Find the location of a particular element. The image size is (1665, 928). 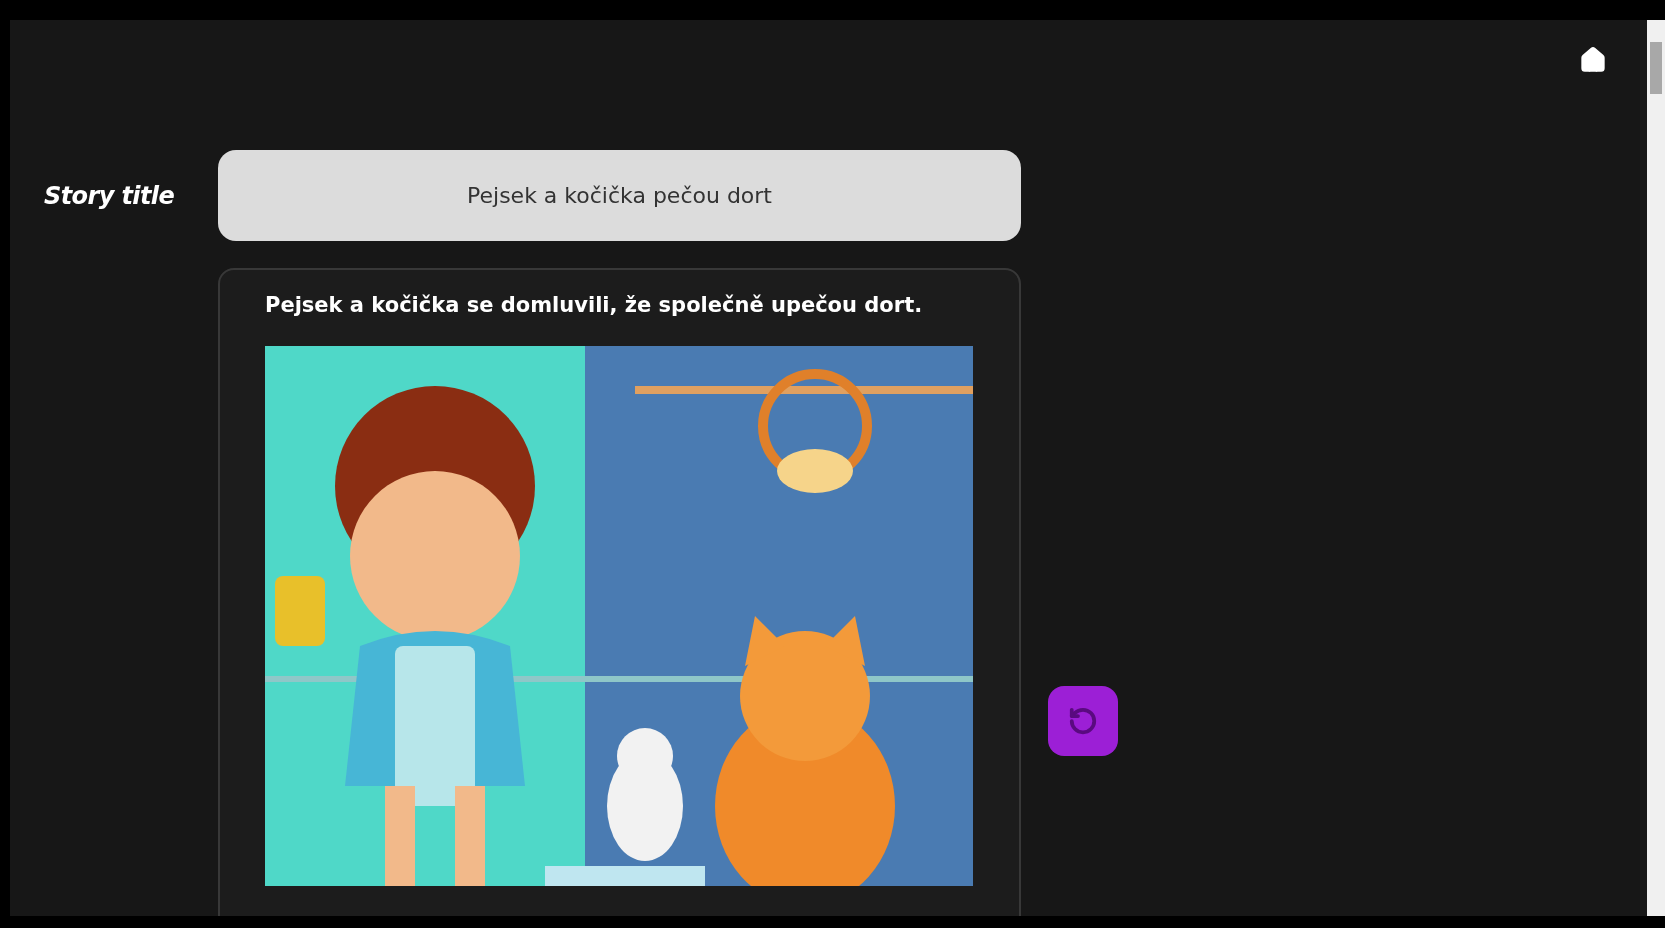

refresh-button is located at coordinates (1083, 721).